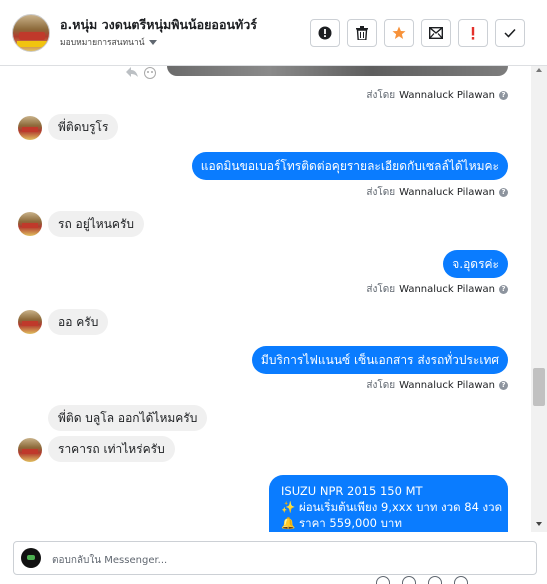 The width and height of the screenshot is (547, 584). I want to click on trash-icon, so click(362, 33).